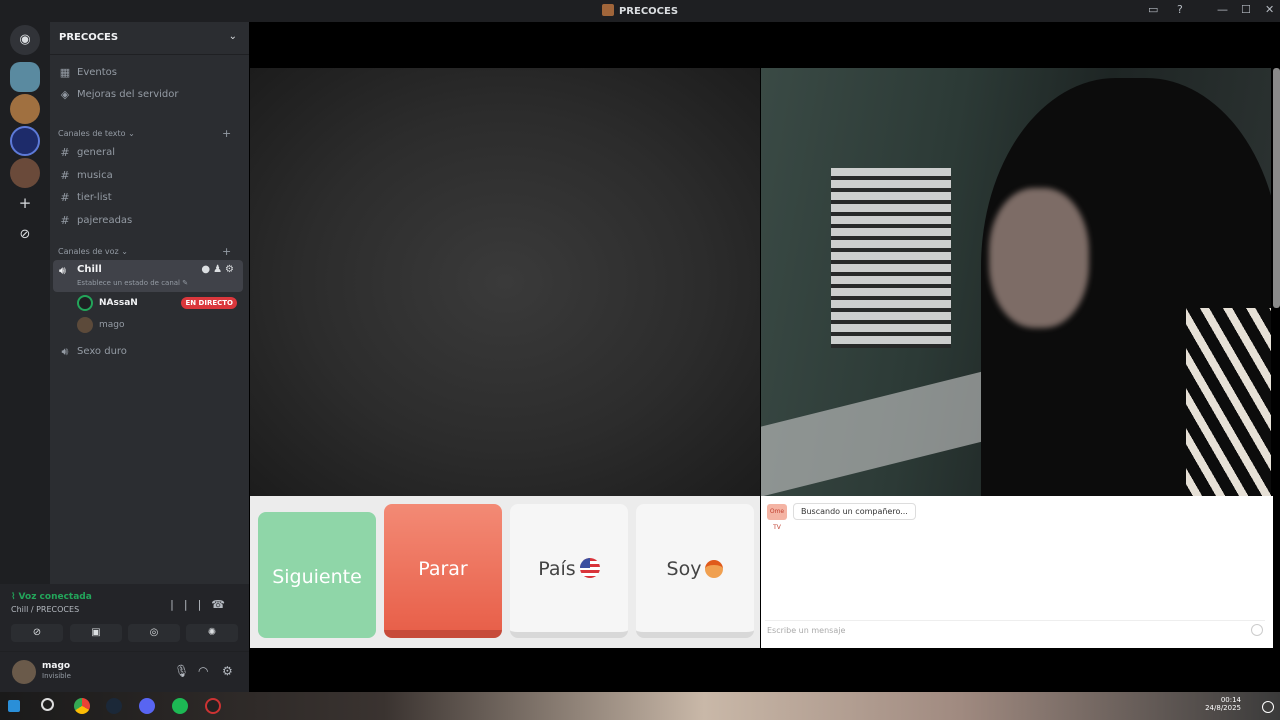 The width and height of the screenshot is (1280, 720). I want to click on chevron-down-icon: ⌄, so click(232, 36).